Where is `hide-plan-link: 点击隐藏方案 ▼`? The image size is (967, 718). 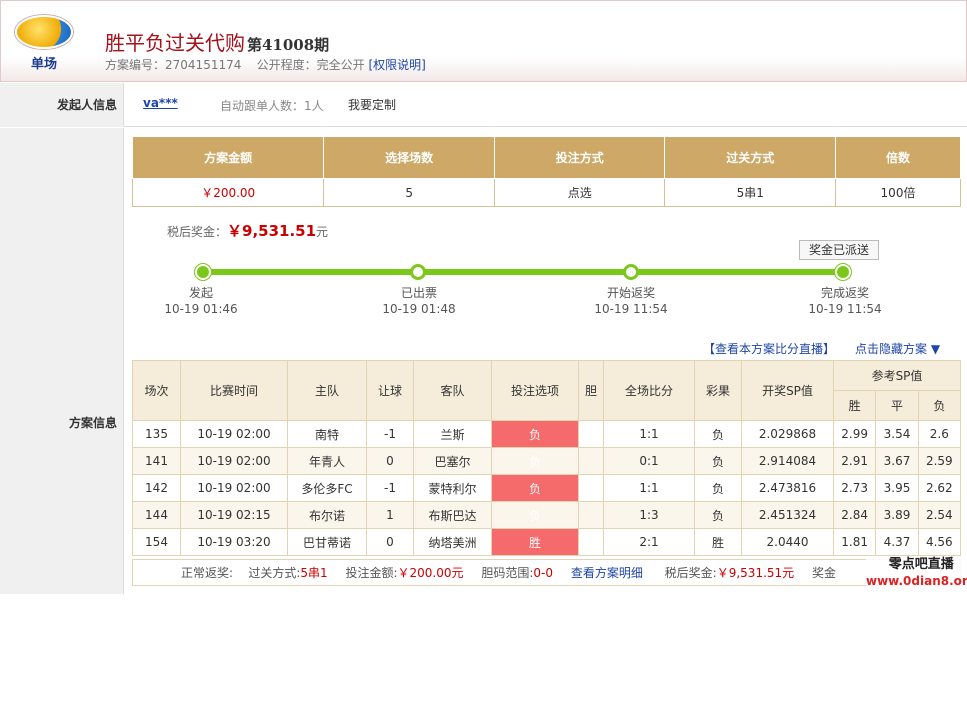 hide-plan-link: 点击隐藏方案 ▼ is located at coordinates (897, 348).